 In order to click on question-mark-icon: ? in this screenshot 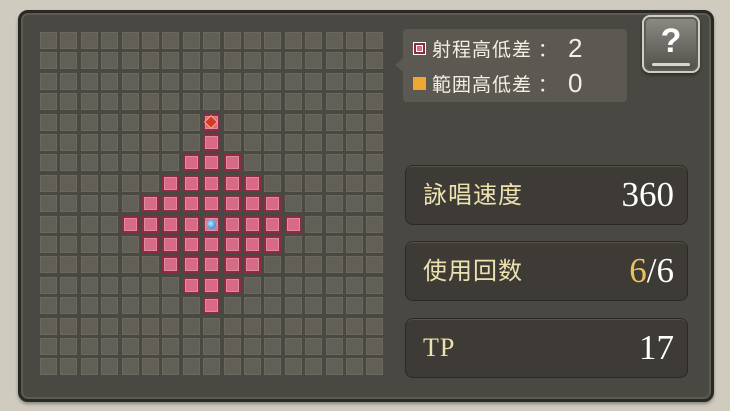, I will do `click(671, 41)`.